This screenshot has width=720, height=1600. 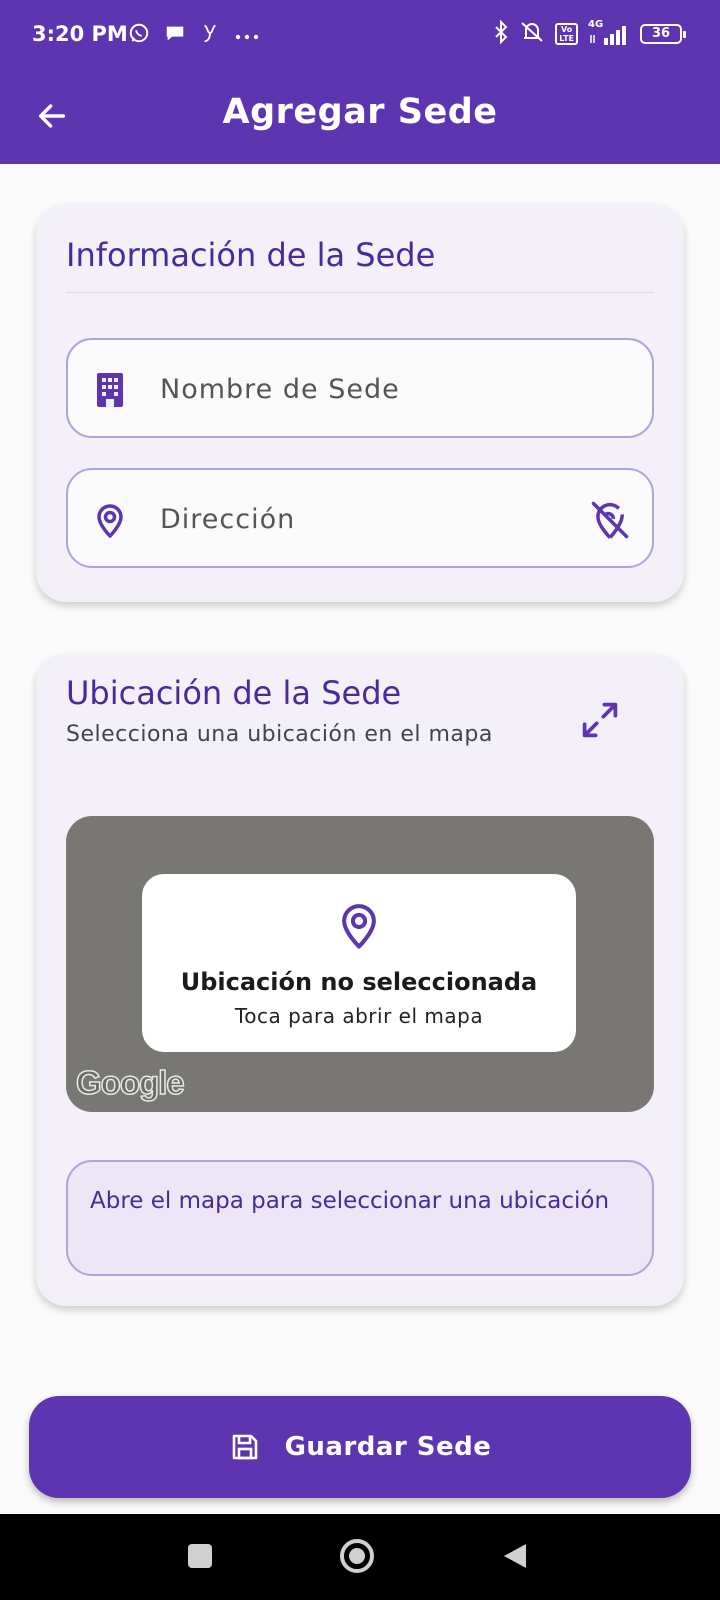 What do you see at coordinates (360, 36) in the screenshot?
I see `status-bar: 3:20 PM Vo LTE 4G 36` at bounding box center [360, 36].